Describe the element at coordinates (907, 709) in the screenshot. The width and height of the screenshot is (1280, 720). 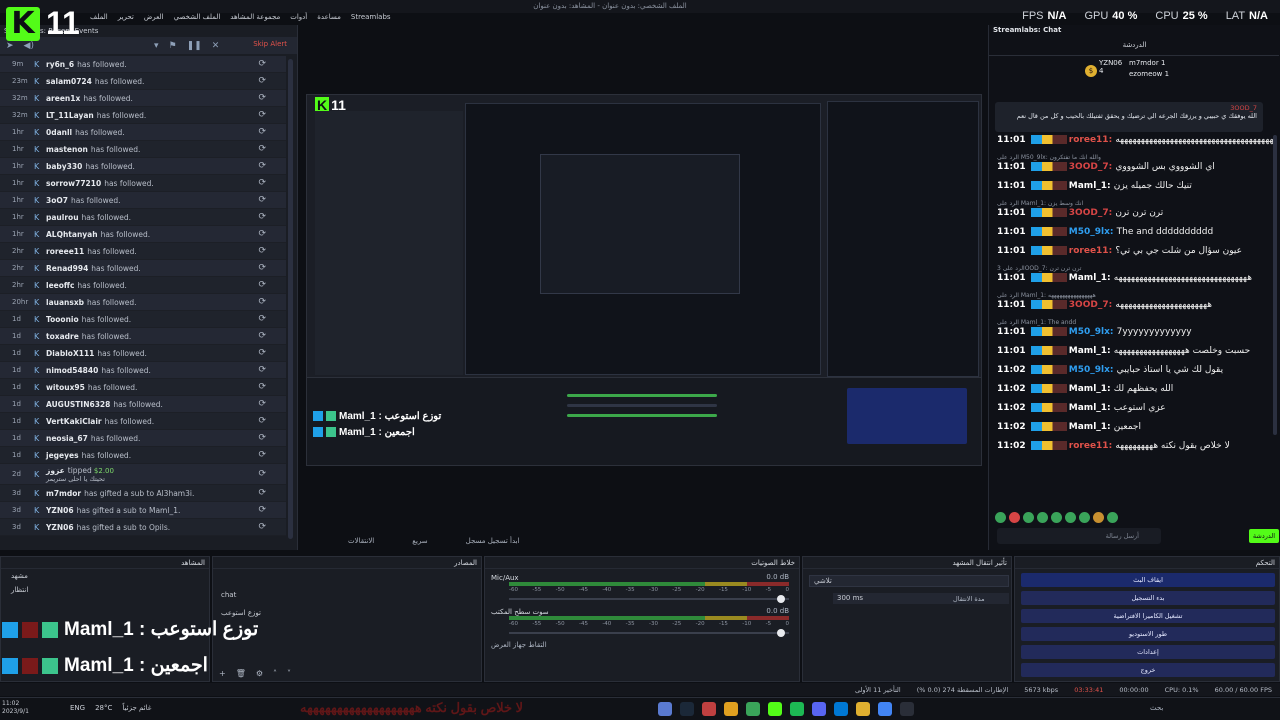
I see `obs-icon` at that location.